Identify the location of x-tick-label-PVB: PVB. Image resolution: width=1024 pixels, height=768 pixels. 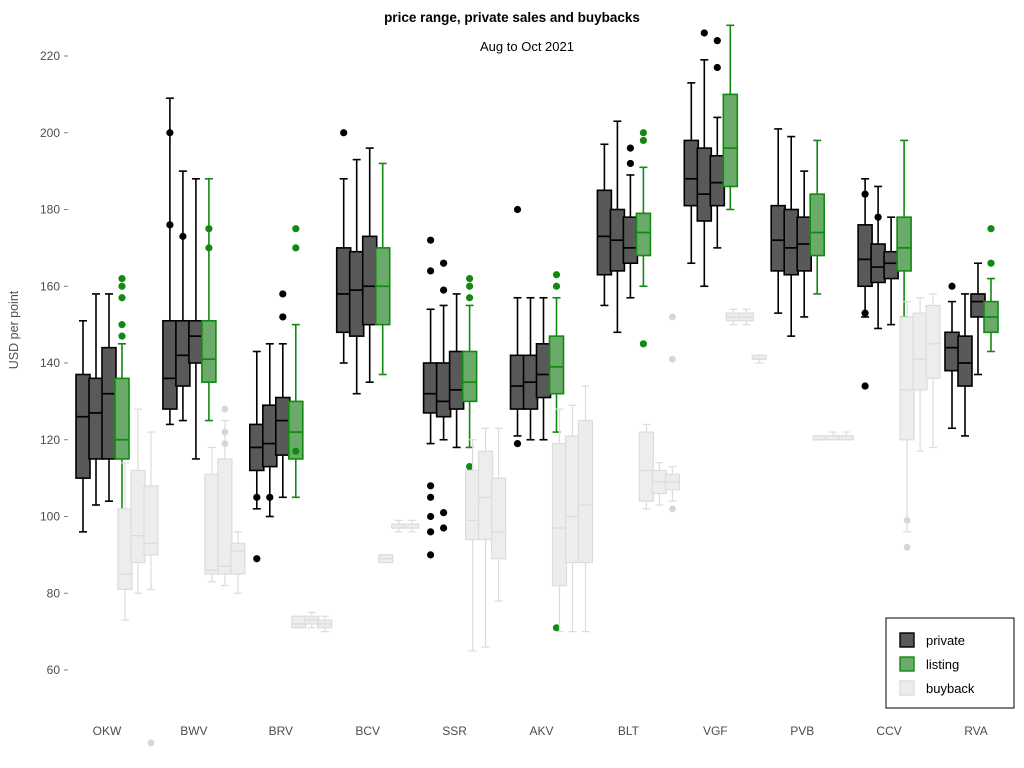
(802, 731).